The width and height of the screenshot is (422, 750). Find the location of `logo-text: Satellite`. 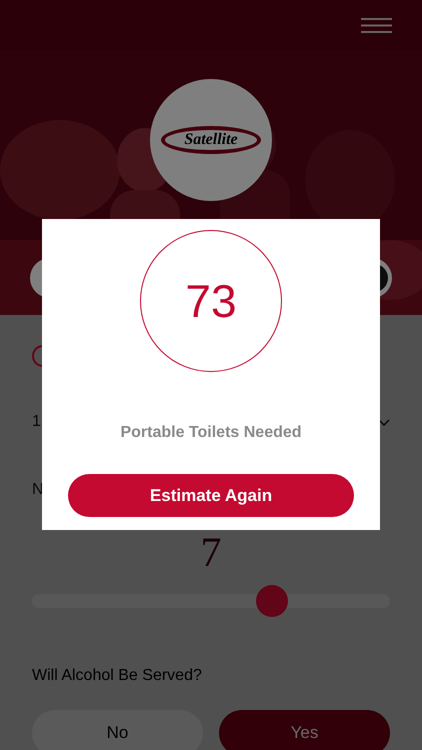

logo-text: Satellite is located at coordinates (211, 140).